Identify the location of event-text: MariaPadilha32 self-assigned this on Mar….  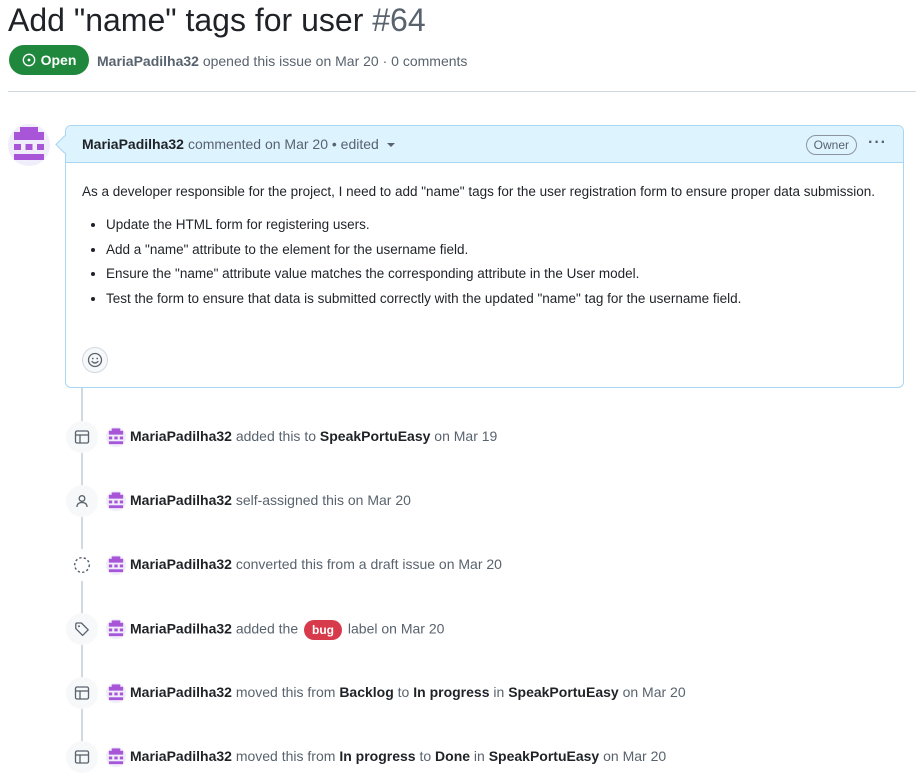
(270, 500).